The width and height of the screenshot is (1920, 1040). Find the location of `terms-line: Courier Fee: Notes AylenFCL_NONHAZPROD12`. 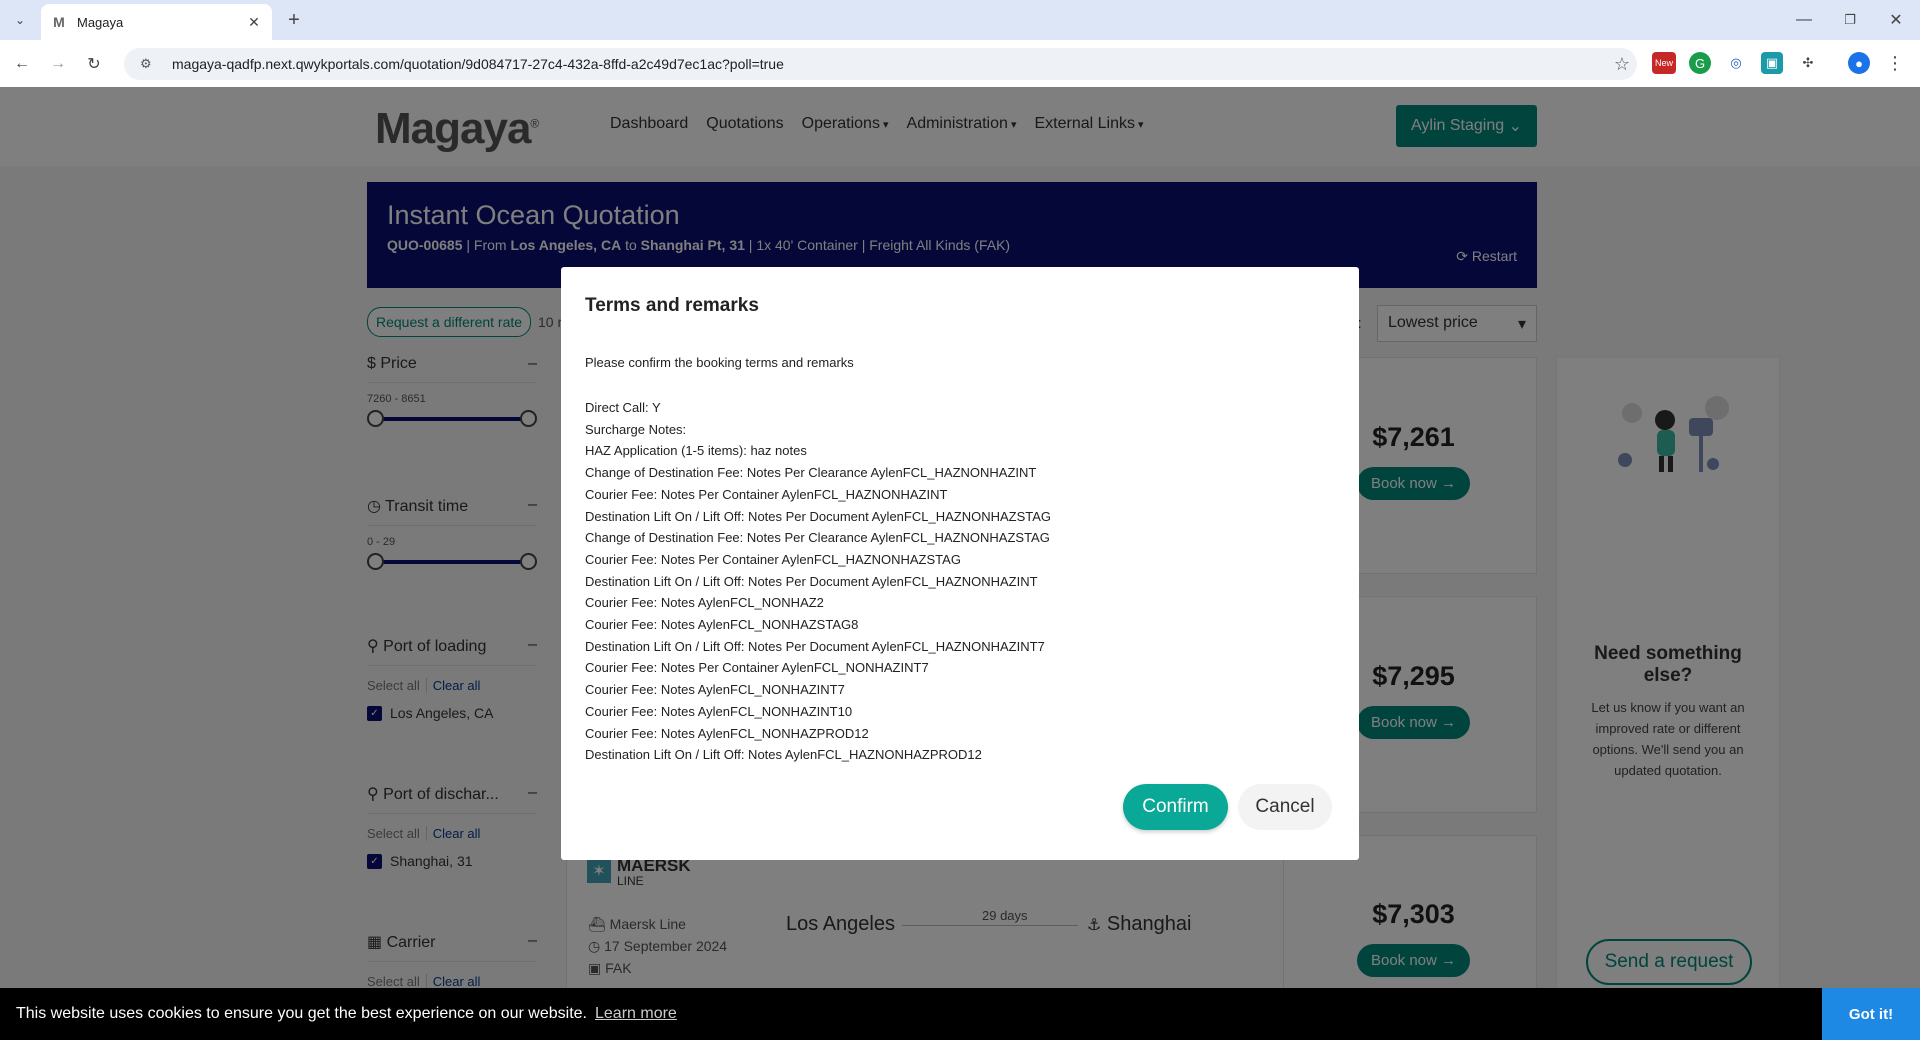

terms-line: Courier Fee: Notes AylenFCL_NONHAZPROD12 is located at coordinates (727, 733).